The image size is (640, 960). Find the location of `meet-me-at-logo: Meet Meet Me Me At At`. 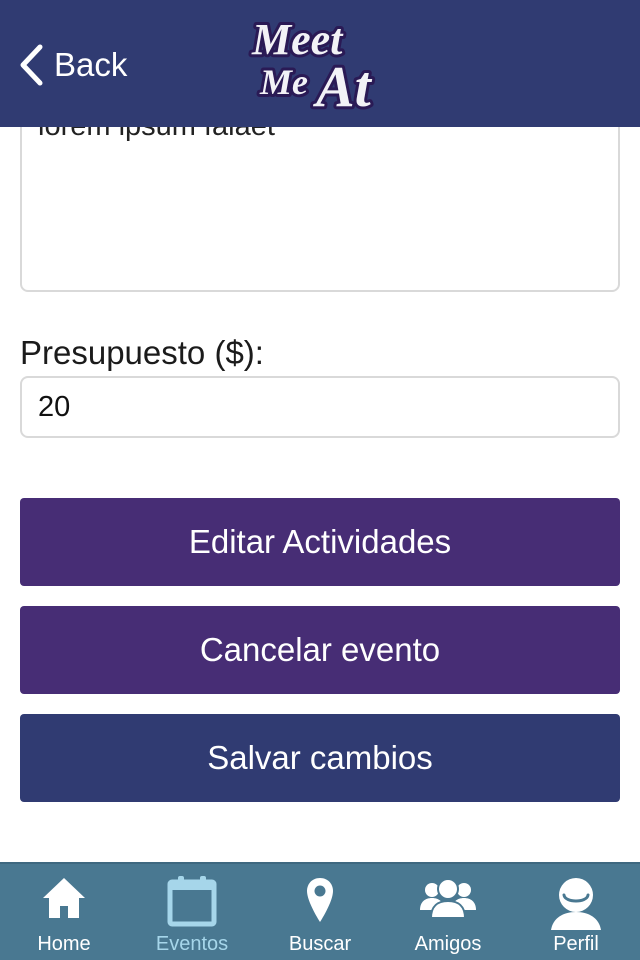

meet-me-at-logo: Meet Meet Me Me At At is located at coordinates (312, 65).